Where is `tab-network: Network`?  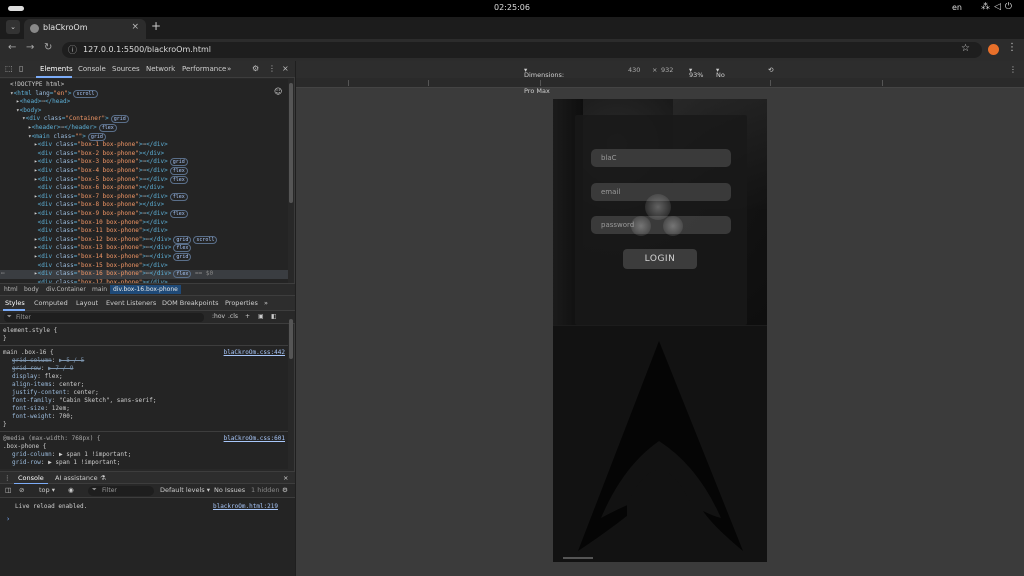
tab-network: Network is located at coordinates (160, 69).